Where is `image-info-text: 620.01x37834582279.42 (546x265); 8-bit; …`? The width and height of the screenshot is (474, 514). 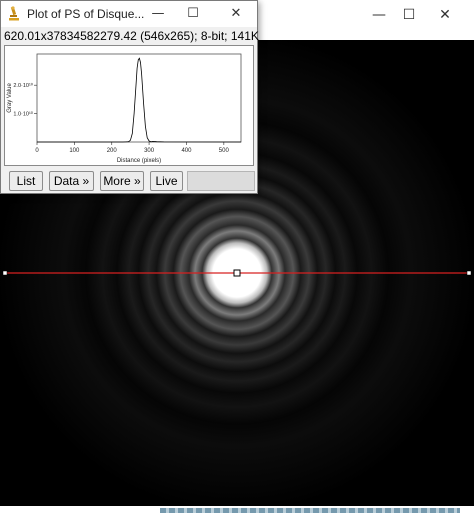 image-info-text: 620.01x37834582279.42 (546x265); 8-bit; … is located at coordinates (131, 36).